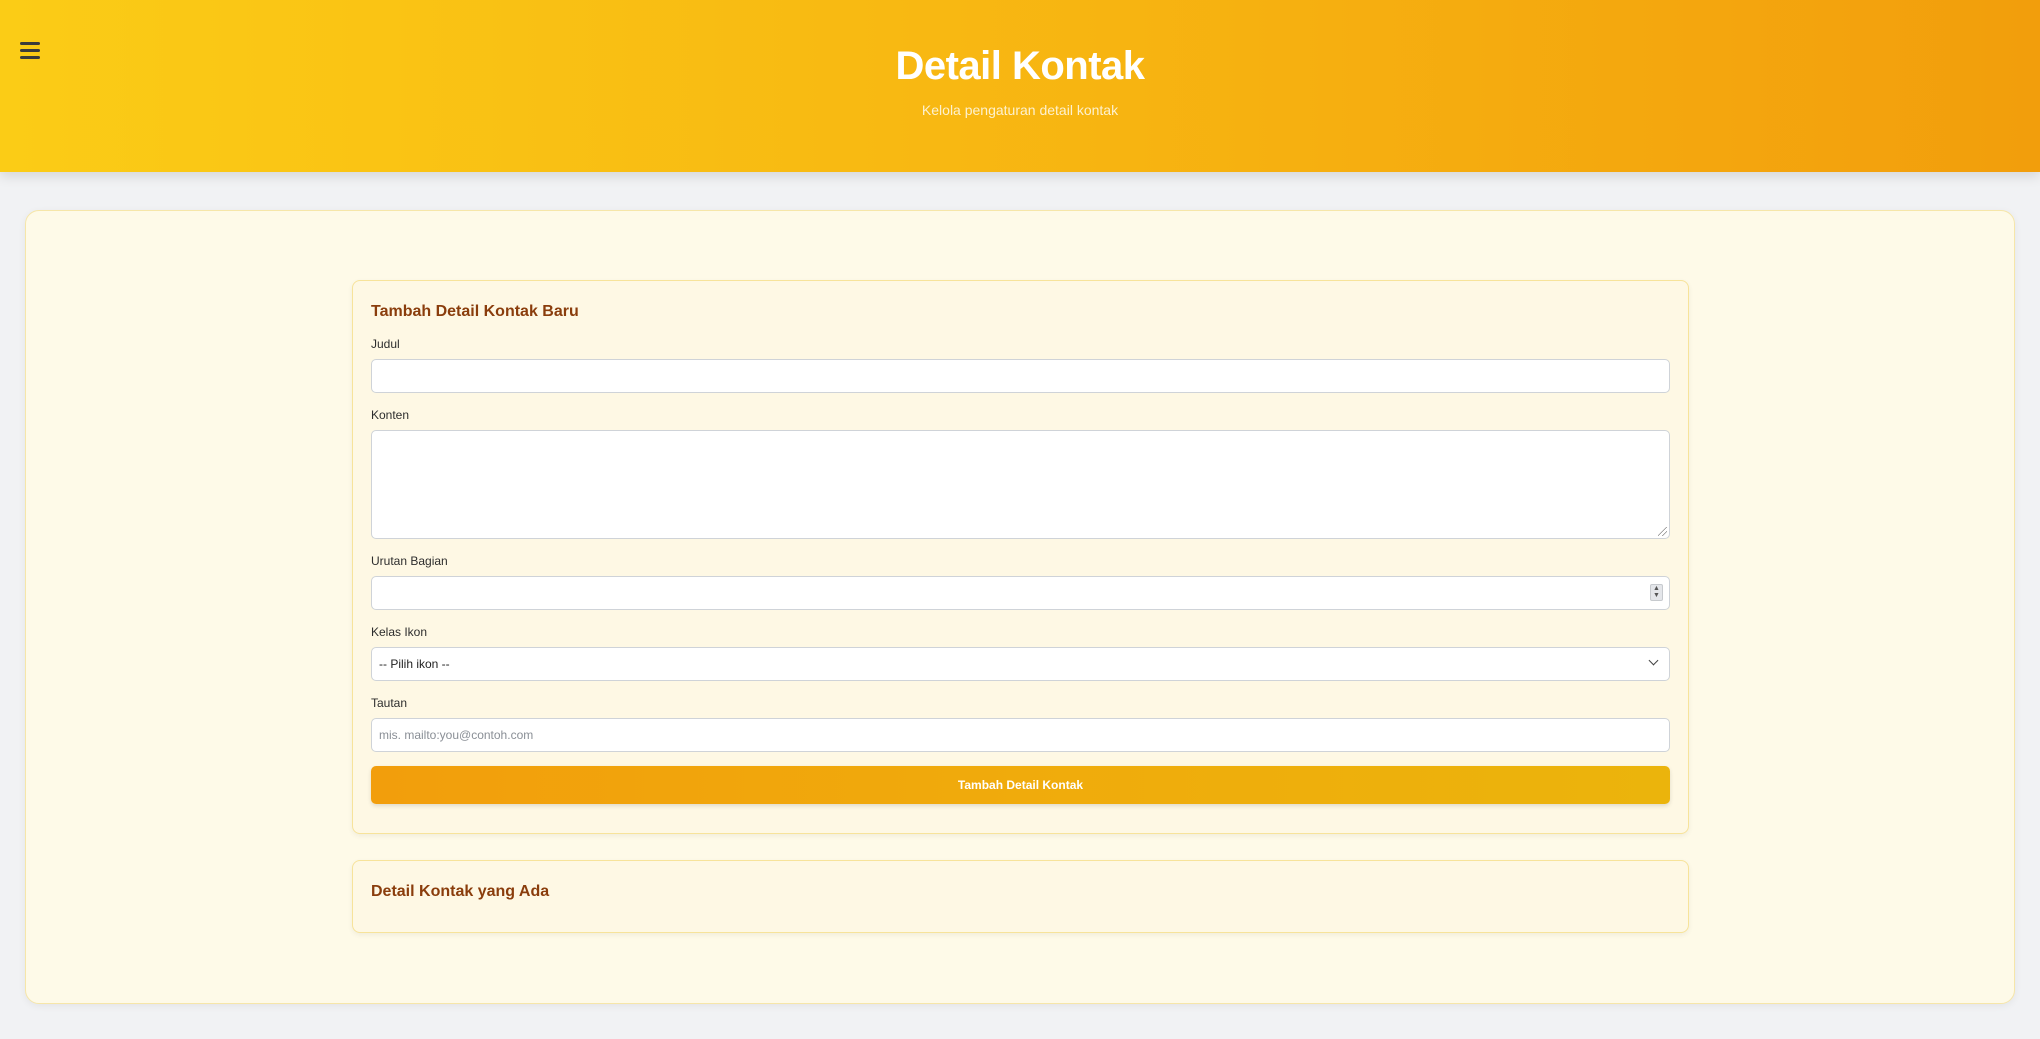 The width and height of the screenshot is (2040, 1039). Describe the element at coordinates (1662, 531) in the screenshot. I see `resize-handle-icon` at that location.